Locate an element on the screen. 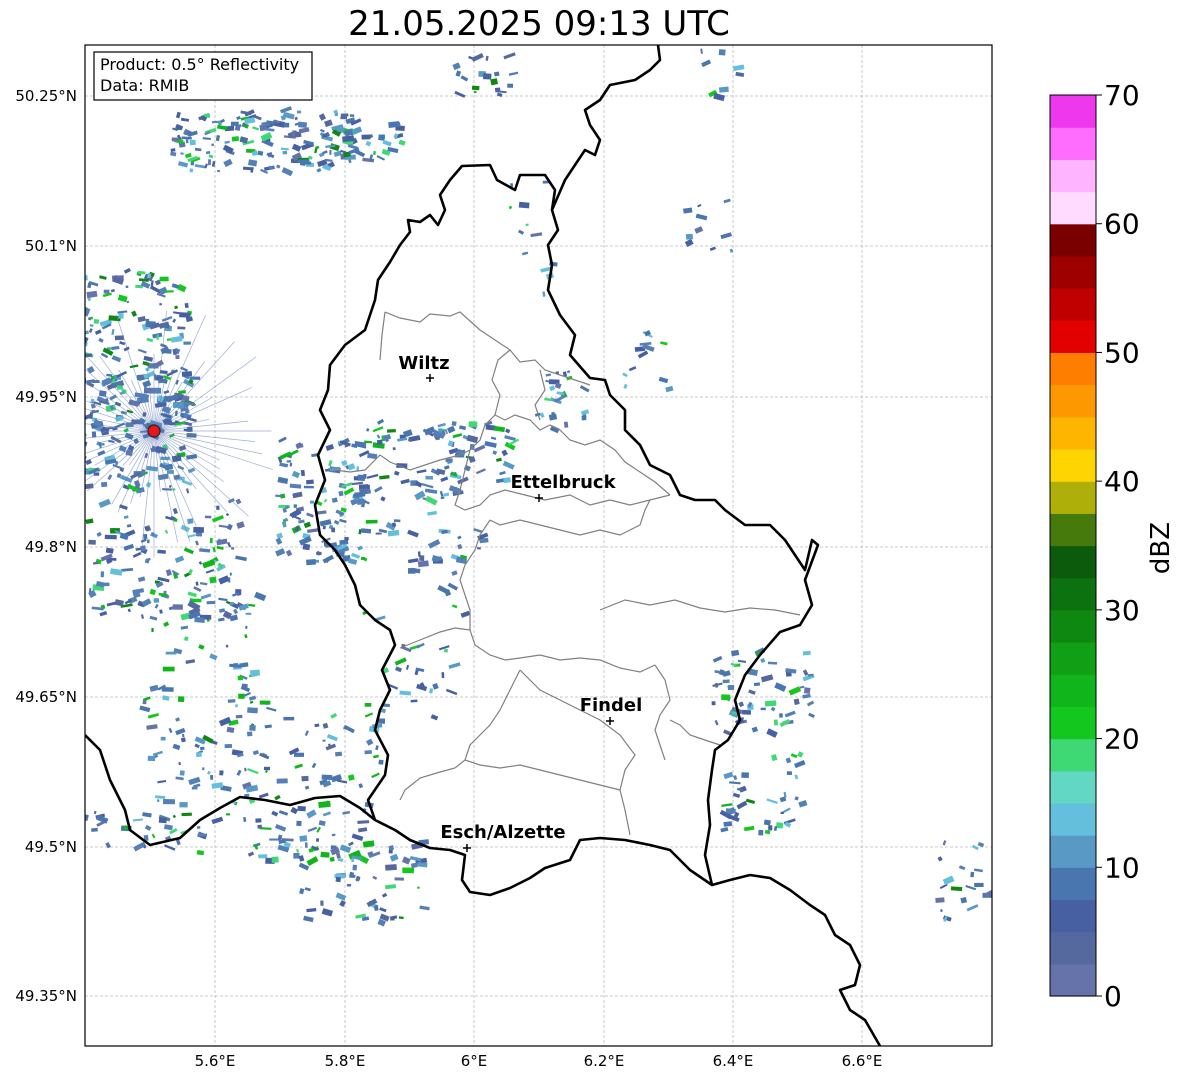 Image resolution: width=1184 pixels, height=1081 pixels. colorbar-label: dBZ is located at coordinates (1161, 548).